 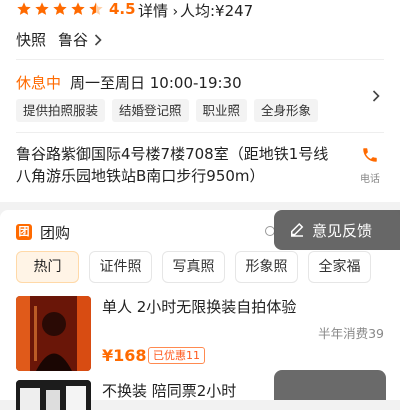 What do you see at coordinates (124, 355) in the screenshot?
I see `deal-price: ¥168` at bounding box center [124, 355].